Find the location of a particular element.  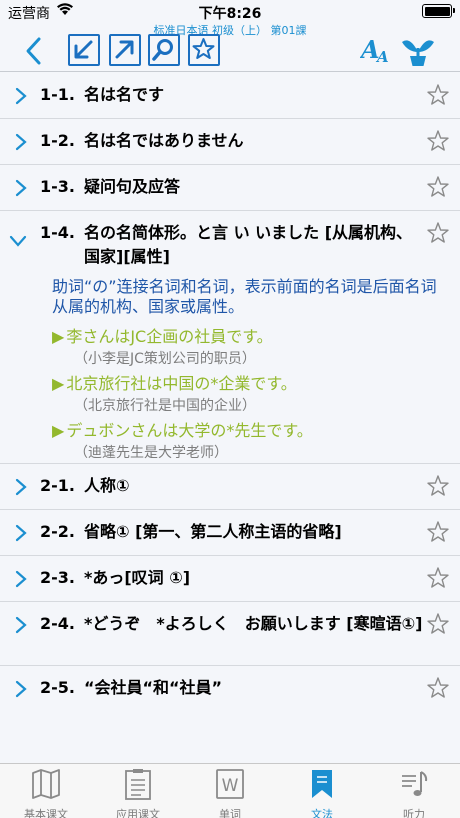

grammar-title: 省略① [第一、第二人称主语的省略] is located at coordinates (213, 531).